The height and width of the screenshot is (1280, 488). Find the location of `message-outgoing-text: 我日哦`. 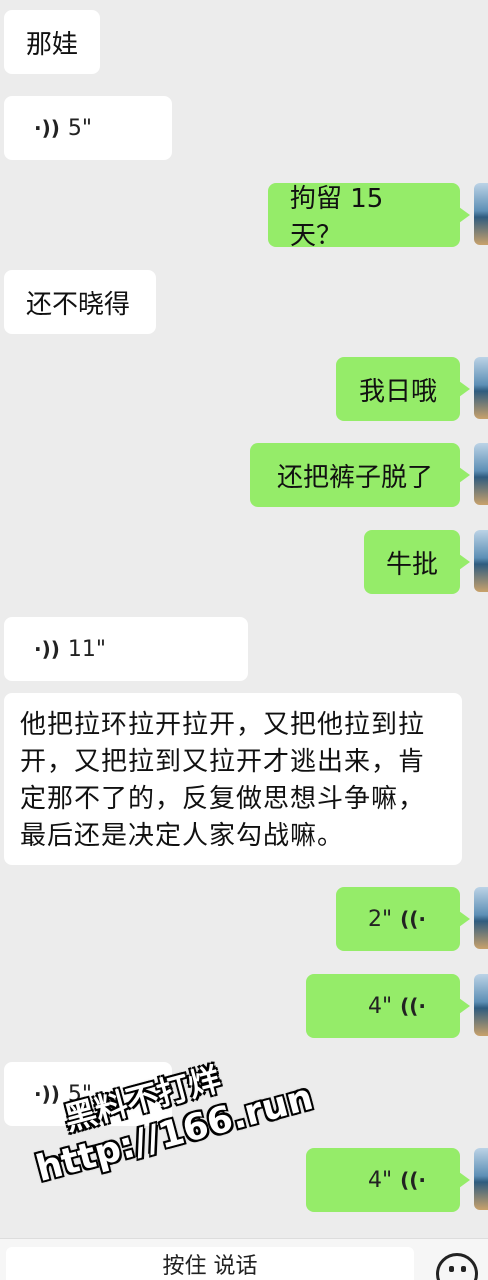

message-outgoing-text: 我日哦 is located at coordinates (403, 389).